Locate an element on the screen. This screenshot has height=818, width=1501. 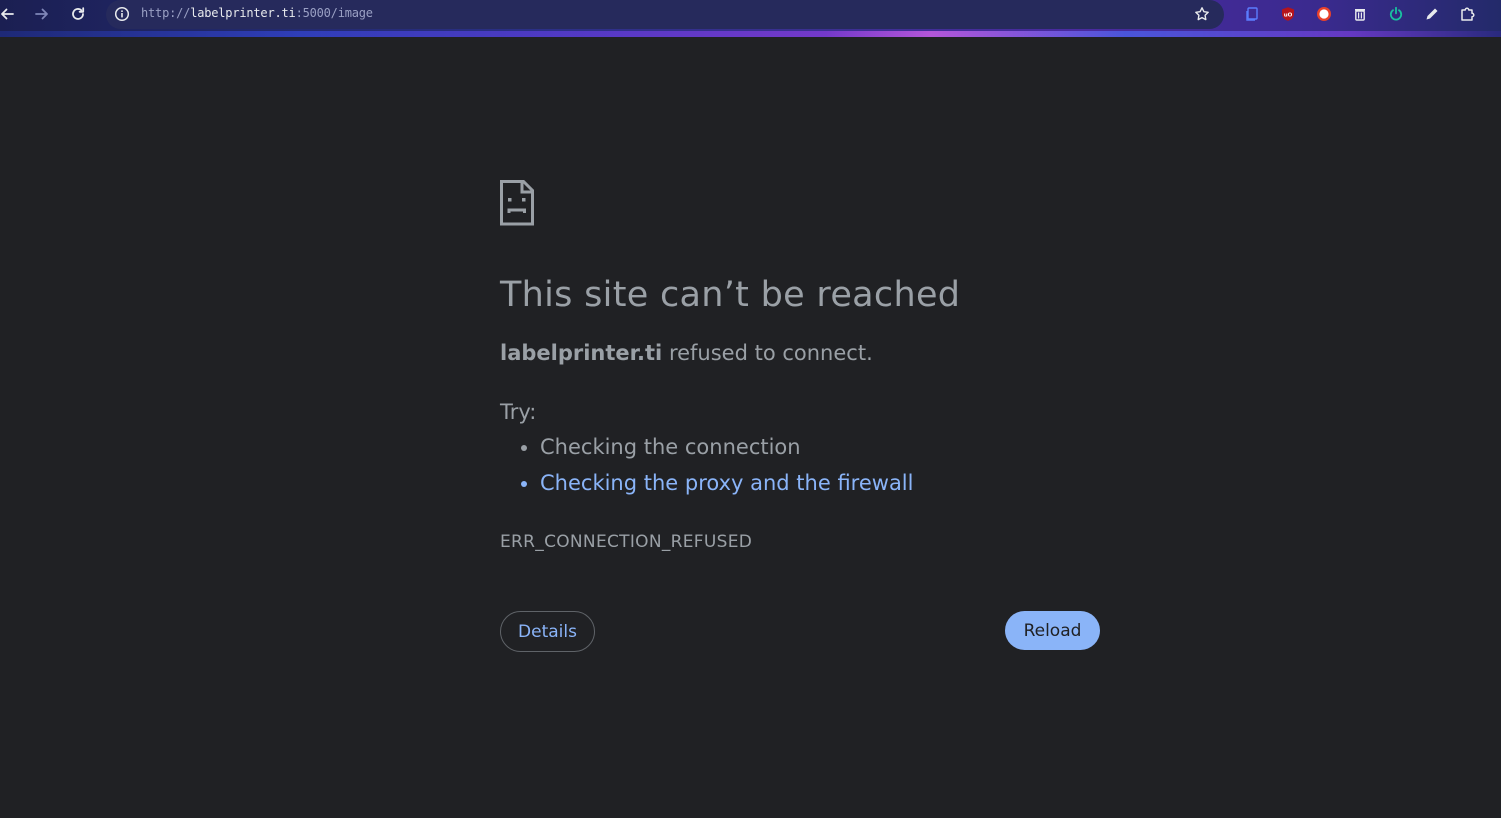
error-message: labelprinter.ti refused to connect. is located at coordinates (686, 353).